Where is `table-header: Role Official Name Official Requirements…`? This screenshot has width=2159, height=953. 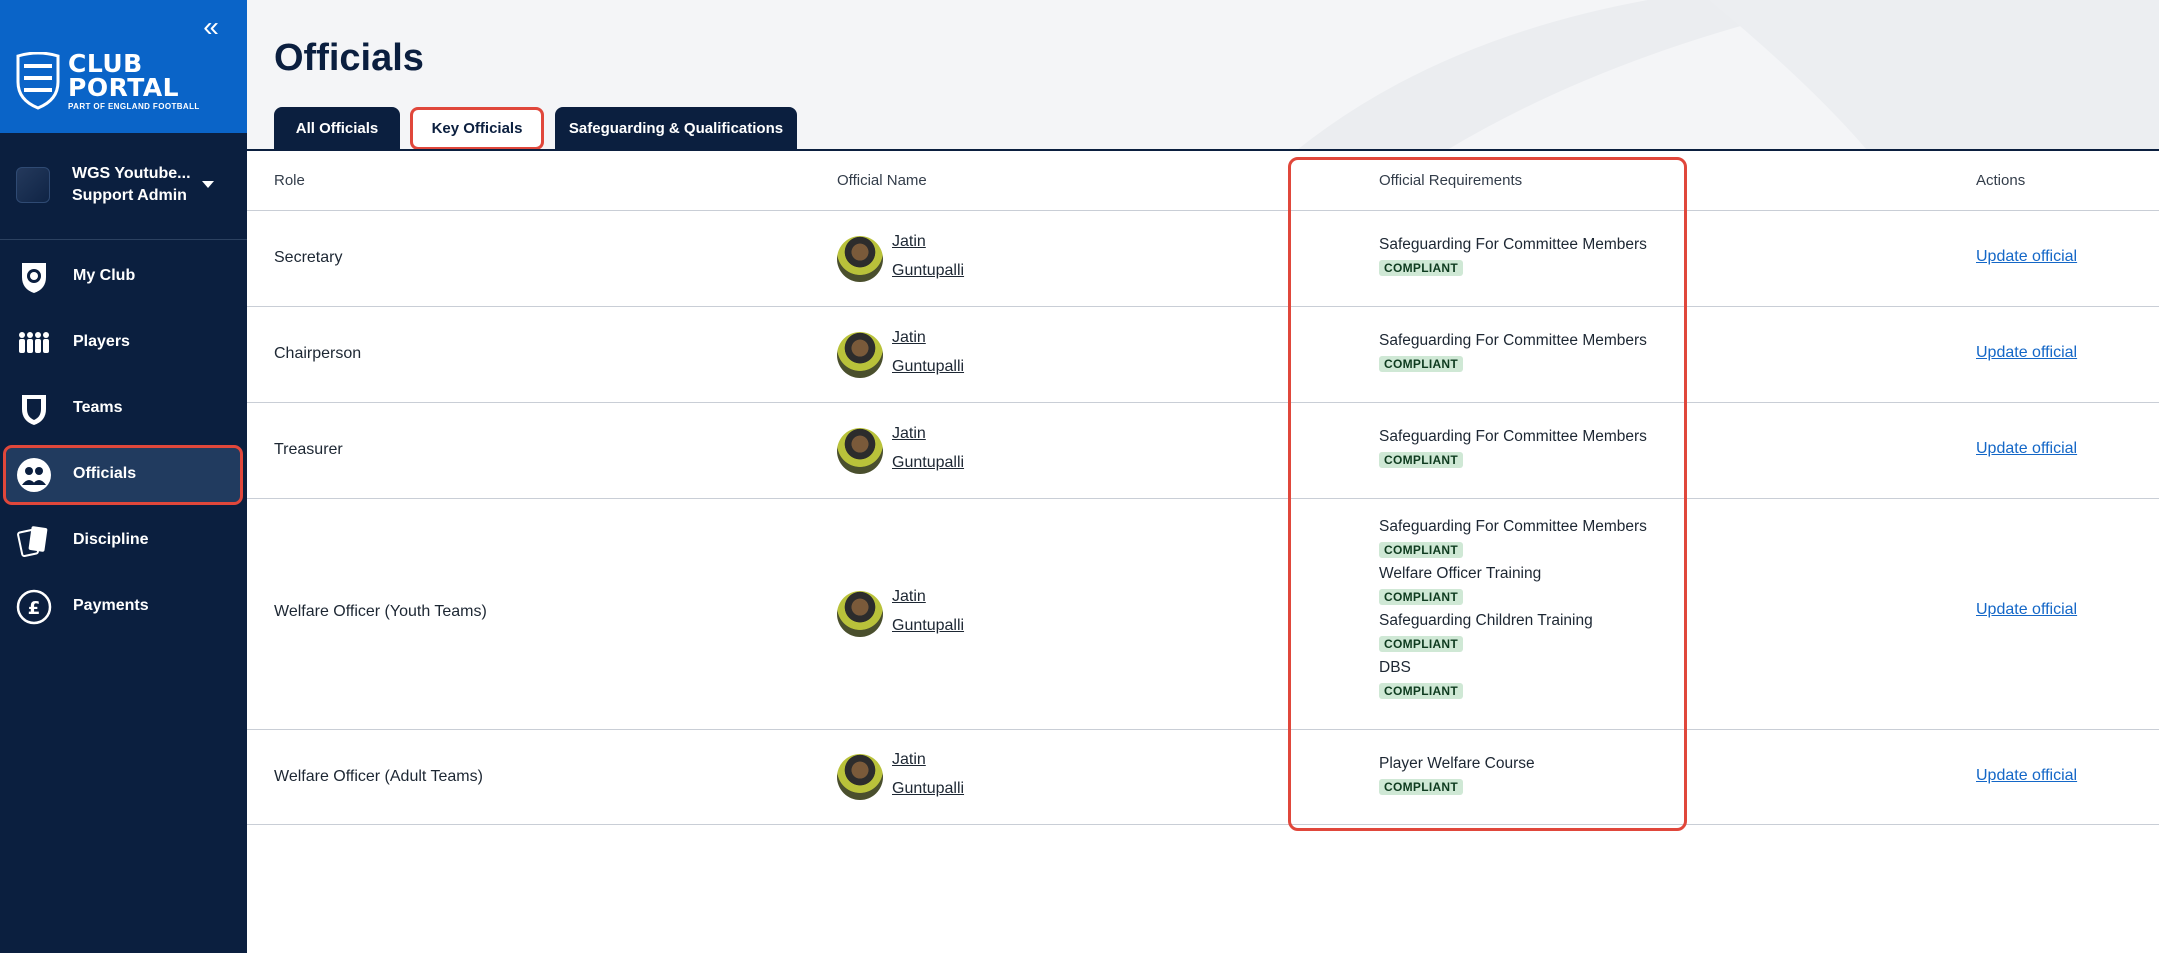 table-header: Role Official Name Official Requirements… is located at coordinates (1203, 181).